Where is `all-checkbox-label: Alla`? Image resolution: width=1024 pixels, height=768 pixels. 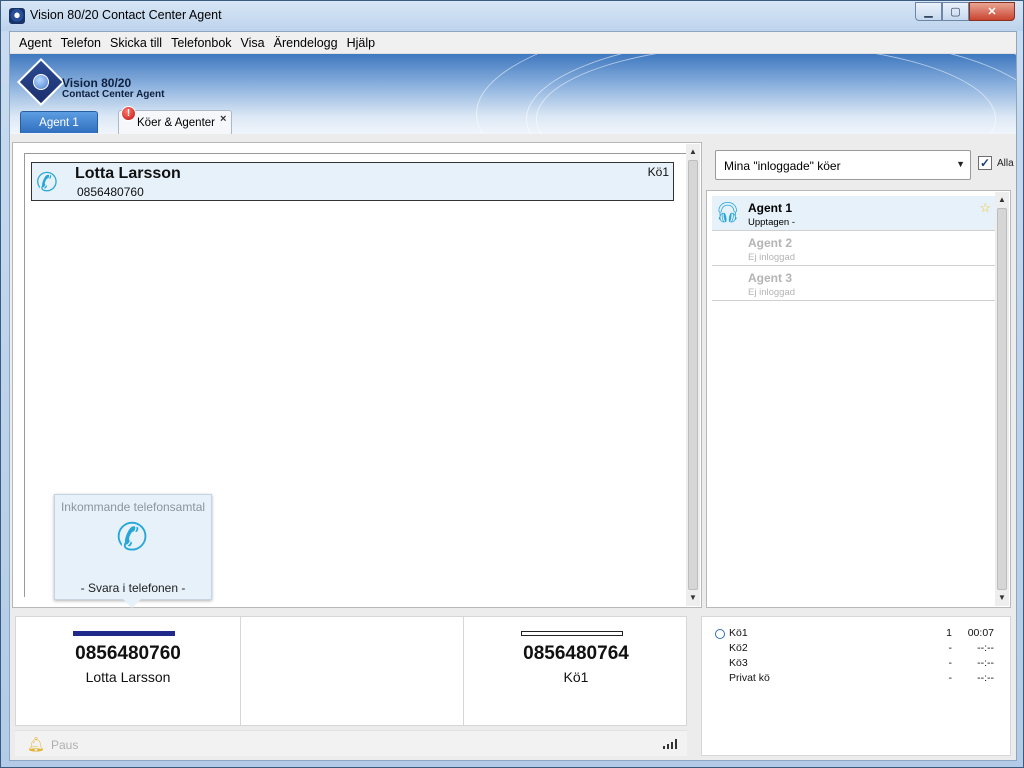
all-checkbox-label: Alla is located at coordinates (1005, 163).